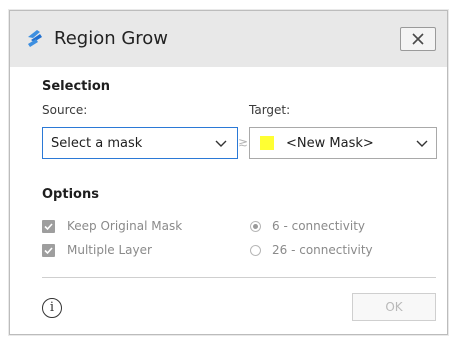  Describe the element at coordinates (394, 307) in the screenshot. I see `ok-button: OK` at that location.